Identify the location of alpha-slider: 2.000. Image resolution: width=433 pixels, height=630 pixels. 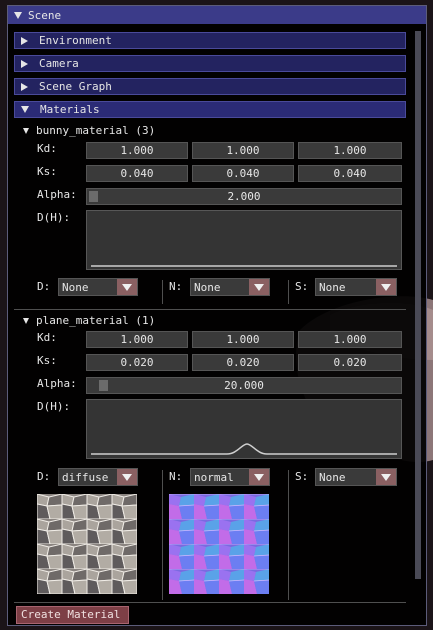
(244, 196).